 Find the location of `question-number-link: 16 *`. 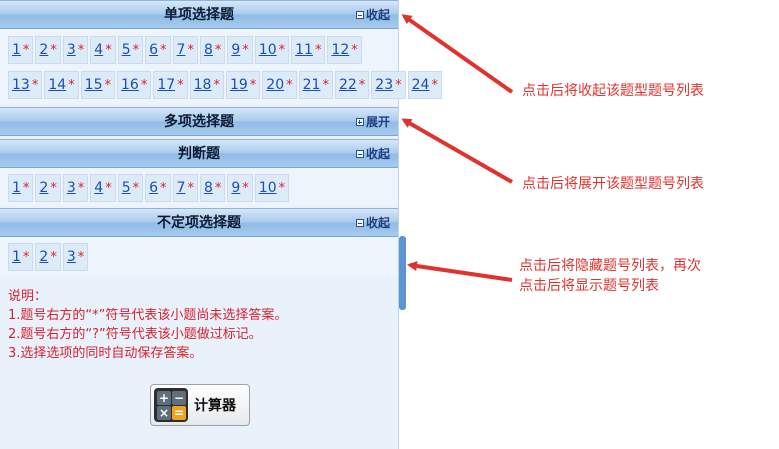

question-number-link: 16 * is located at coordinates (134, 85).